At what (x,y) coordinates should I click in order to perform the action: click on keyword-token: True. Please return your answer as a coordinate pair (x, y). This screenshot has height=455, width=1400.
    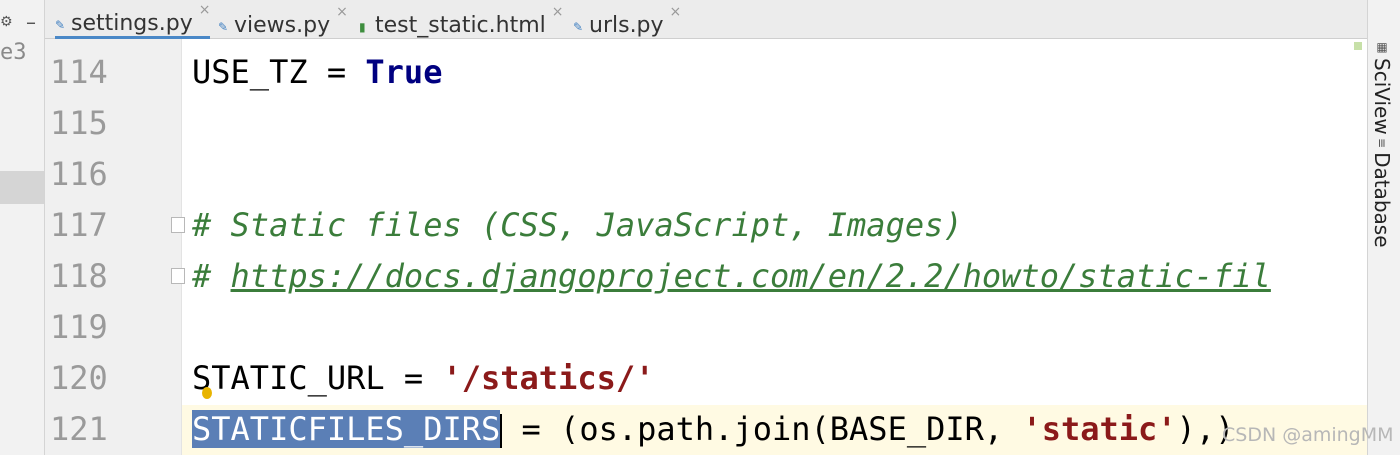
    Looking at the image, I should click on (404, 72).